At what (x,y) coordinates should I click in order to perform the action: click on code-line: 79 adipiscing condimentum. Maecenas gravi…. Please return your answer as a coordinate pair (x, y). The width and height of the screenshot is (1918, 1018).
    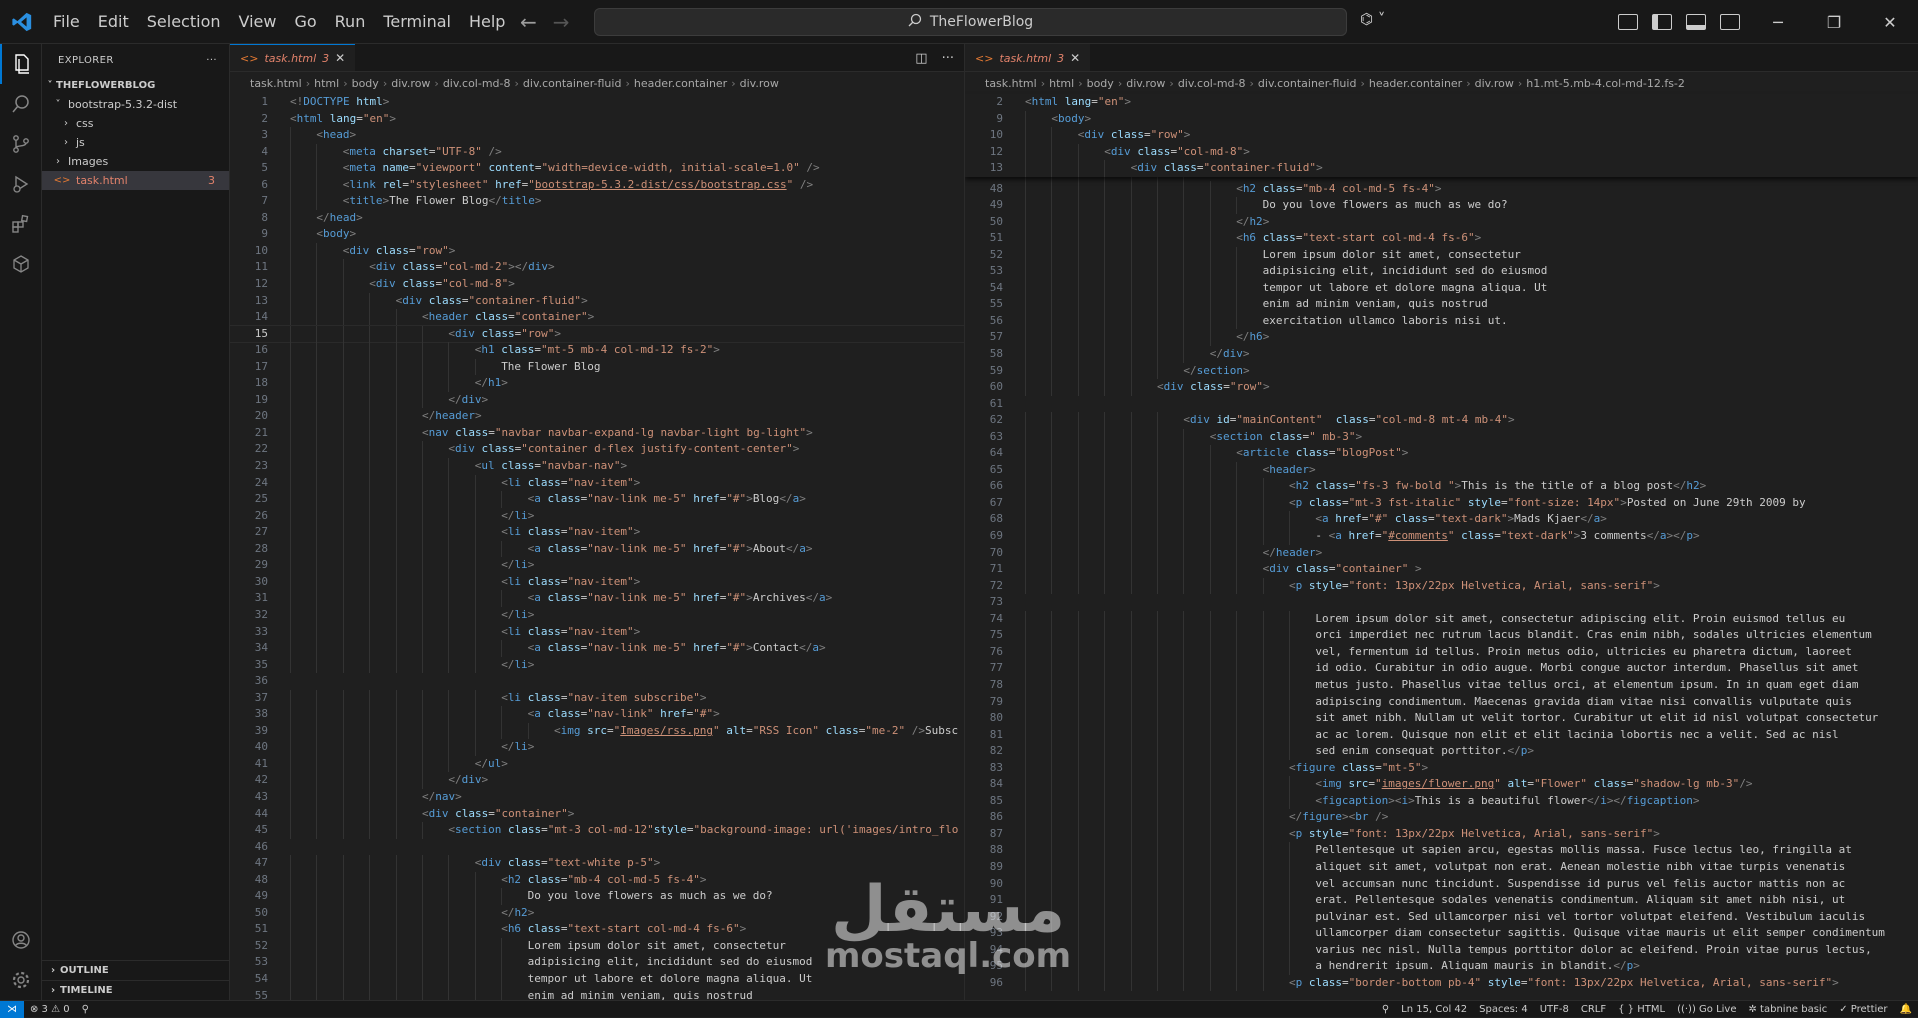
    Looking at the image, I should click on (1441, 702).